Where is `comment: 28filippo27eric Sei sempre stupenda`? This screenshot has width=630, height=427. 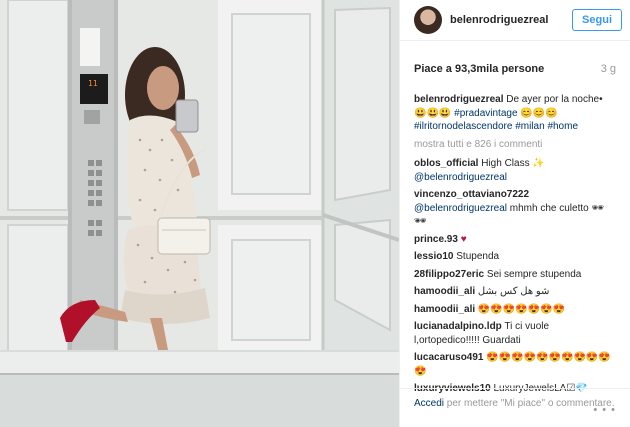 comment: 28filippo27eric Sei sempre stupenda is located at coordinates (515, 275).